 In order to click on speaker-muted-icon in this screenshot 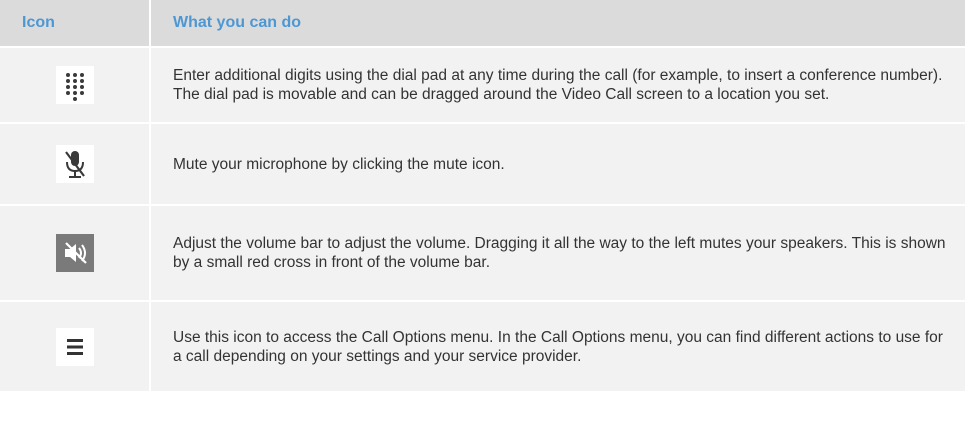, I will do `click(74, 253)`.